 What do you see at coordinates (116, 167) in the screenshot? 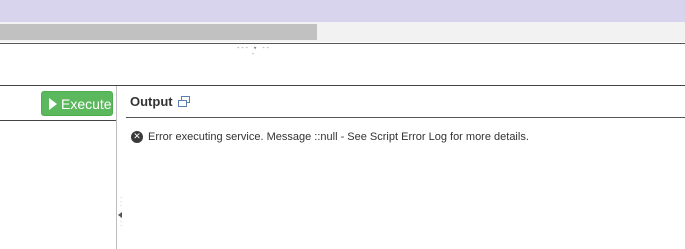
I see `pane-splitter-vertical` at bounding box center [116, 167].